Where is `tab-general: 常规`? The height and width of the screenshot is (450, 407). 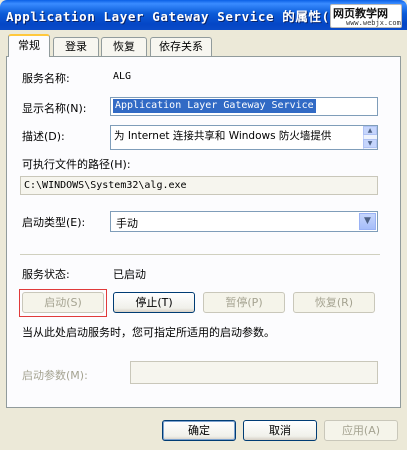 tab-general: 常规 is located at coordinates (29, 45).